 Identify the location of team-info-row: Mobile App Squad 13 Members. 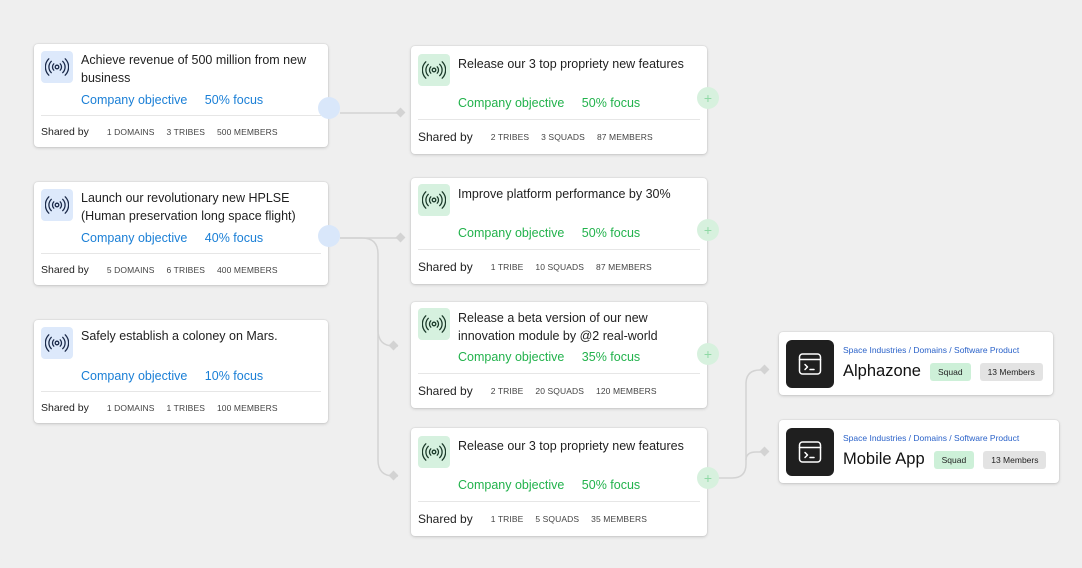
(949, 459).